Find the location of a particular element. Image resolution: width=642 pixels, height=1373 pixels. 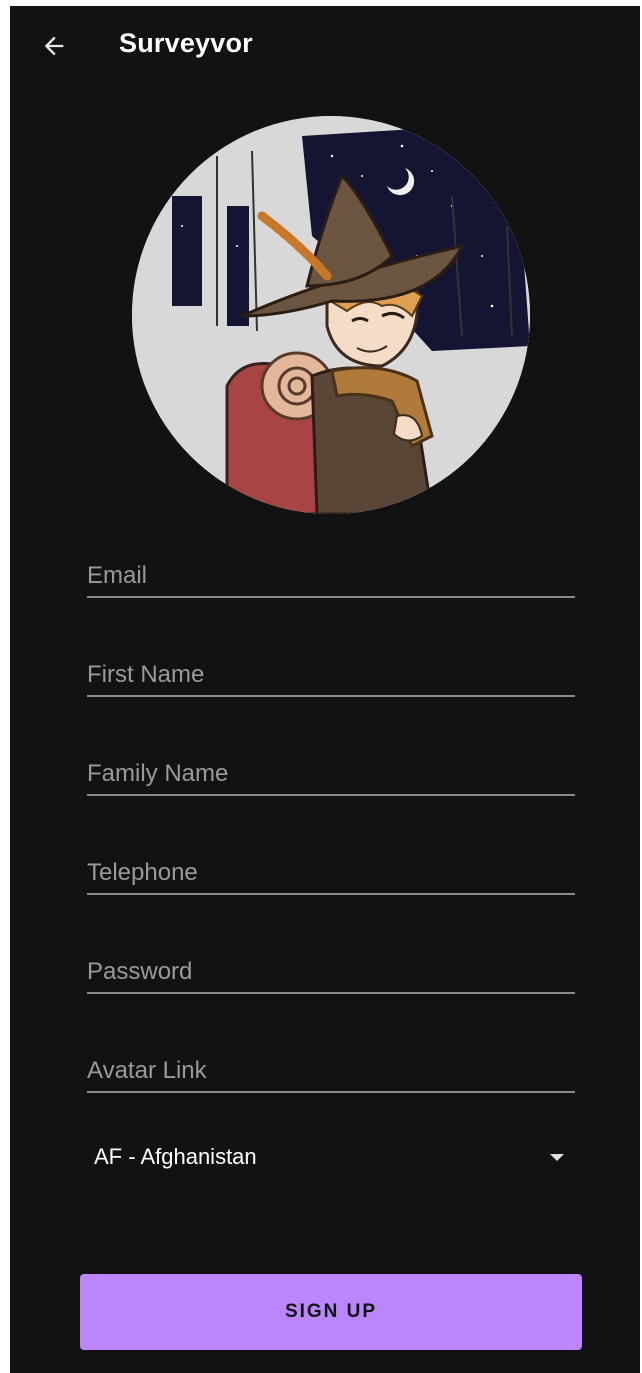

avatar-link-input is located at coordinates (331, 1071).